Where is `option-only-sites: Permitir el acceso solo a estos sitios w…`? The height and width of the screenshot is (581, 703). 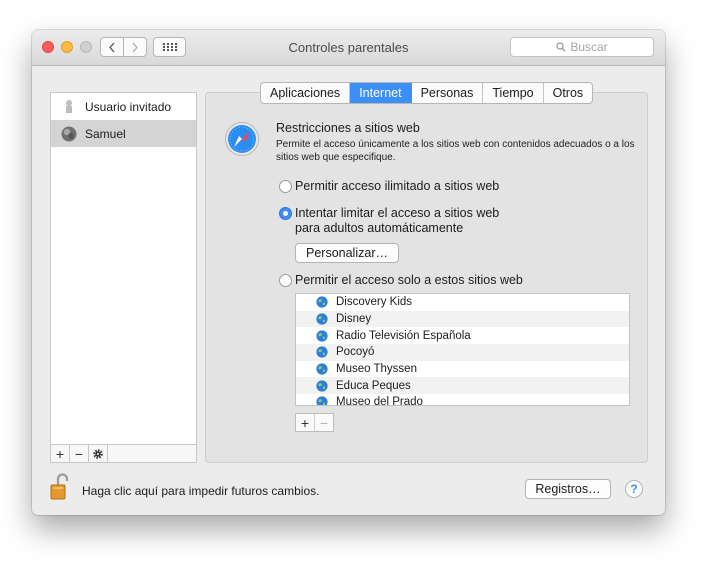 option-only-sites: Permitir el acceso solo a estos sitios w… is located at coordinates (401, 280).